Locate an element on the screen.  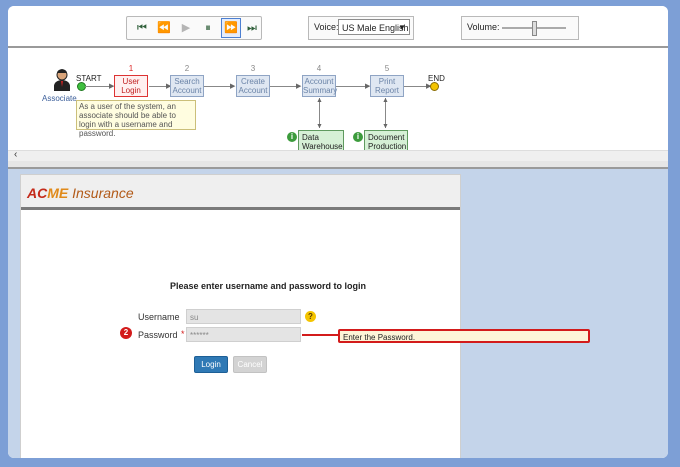
user-icon is located at coordinates (62, 80).